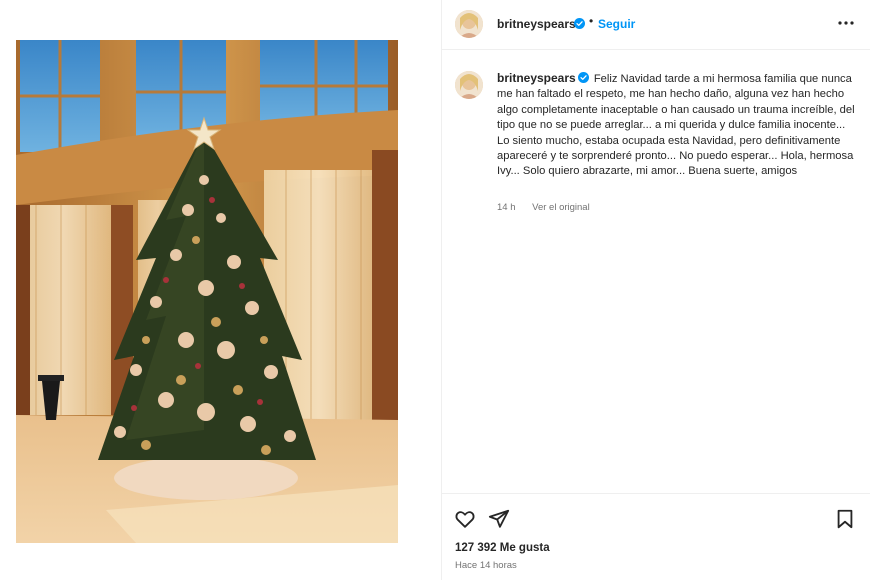 The height and width of the screenshot is (580, 870). I want to click on bookmark-icon, so click(845, 519).